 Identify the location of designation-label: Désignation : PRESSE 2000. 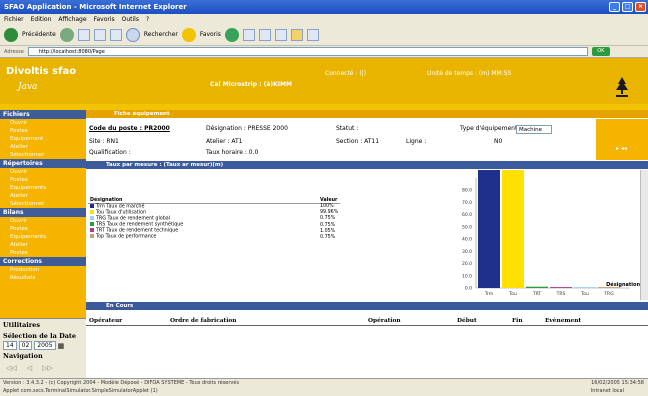
(247, 128).